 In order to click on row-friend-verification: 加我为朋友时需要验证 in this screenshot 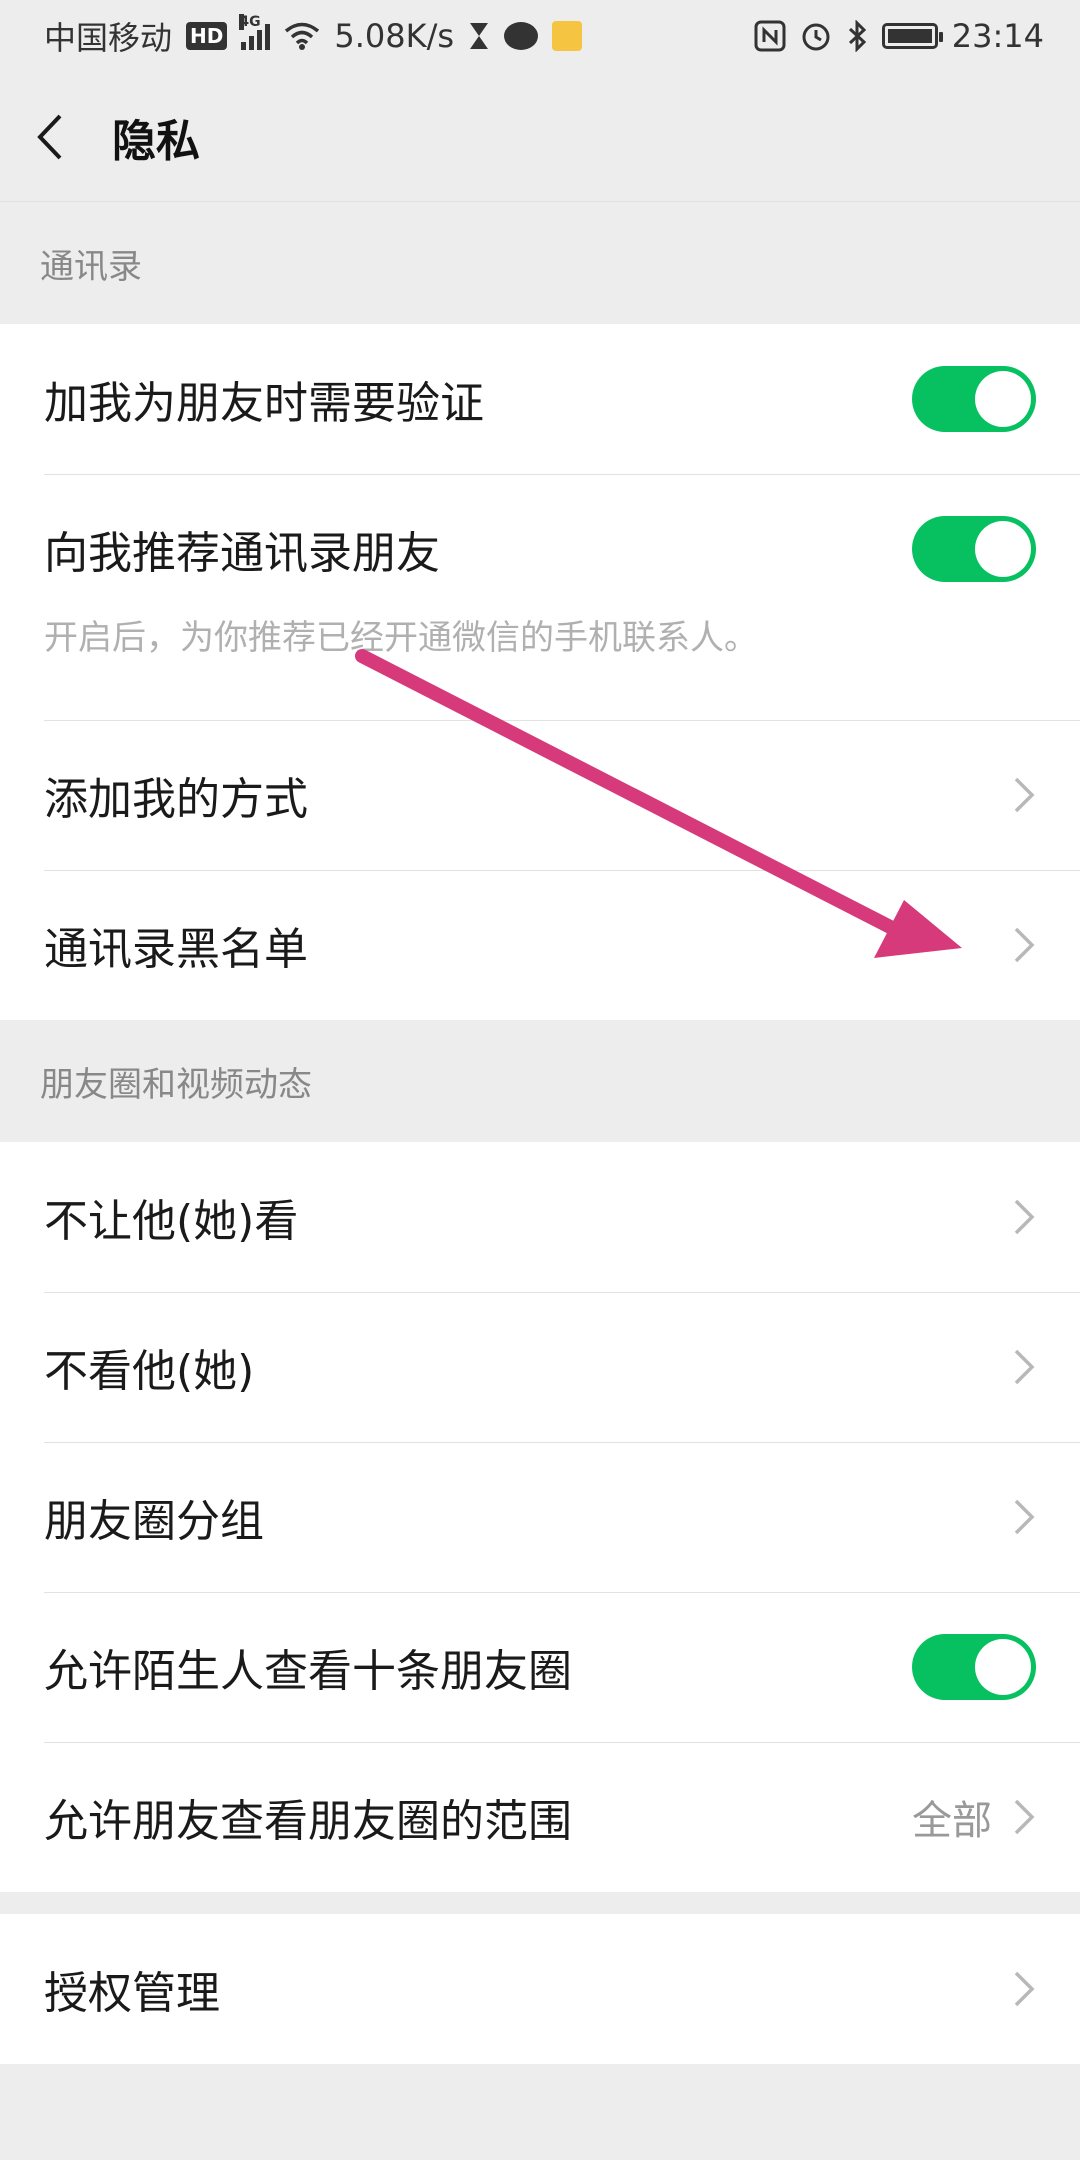, I will do `click(540, 399)`.